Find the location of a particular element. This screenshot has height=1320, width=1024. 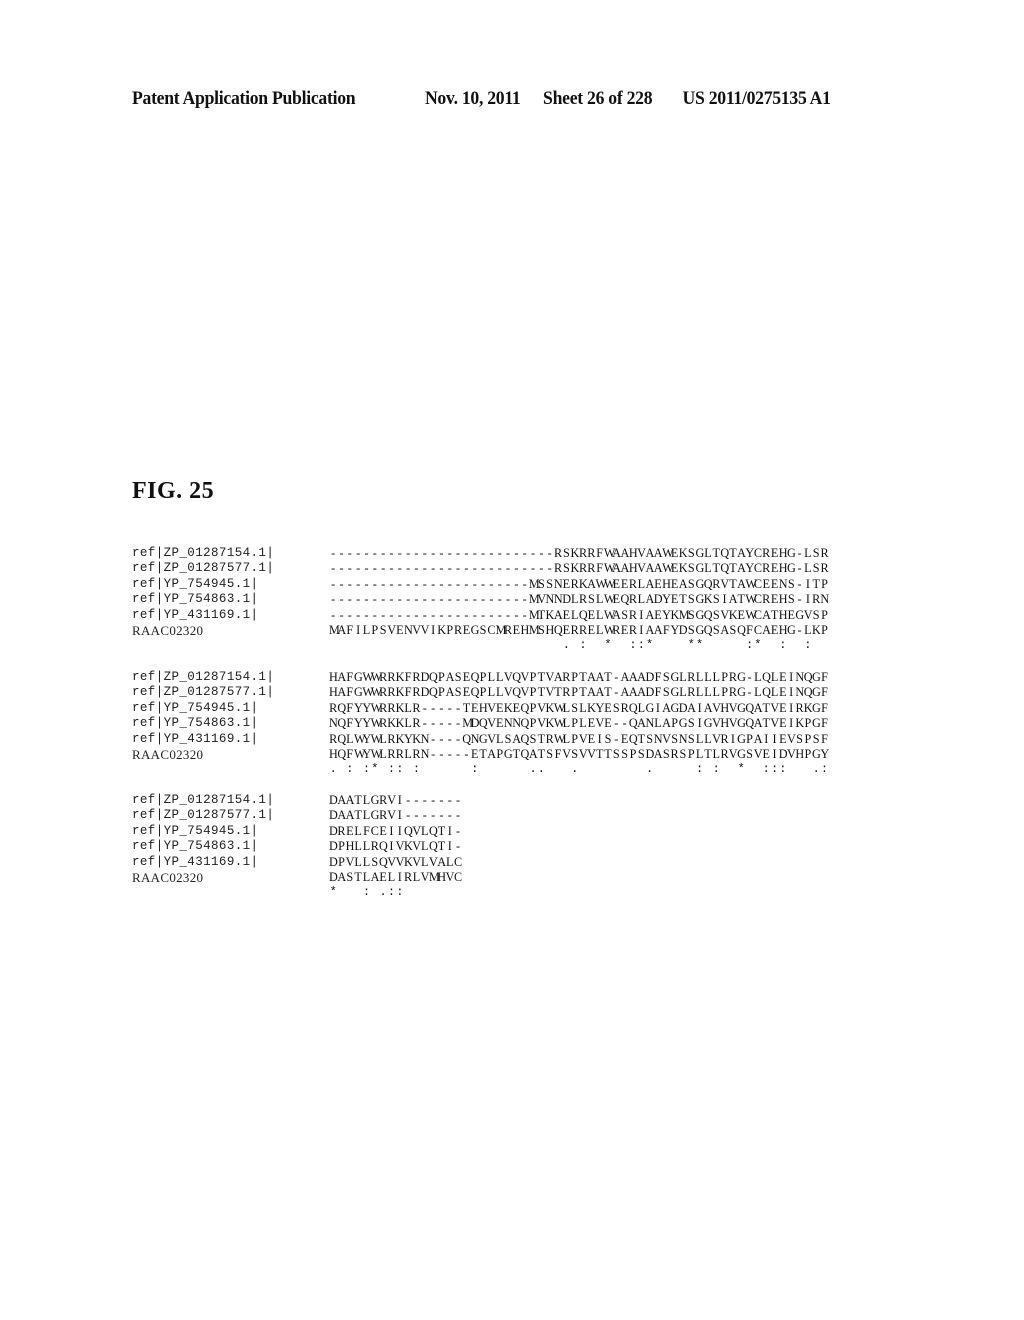

sequence-residues: DPHLLRQ I VKVLQT I - is located at coordinates (395, 846).